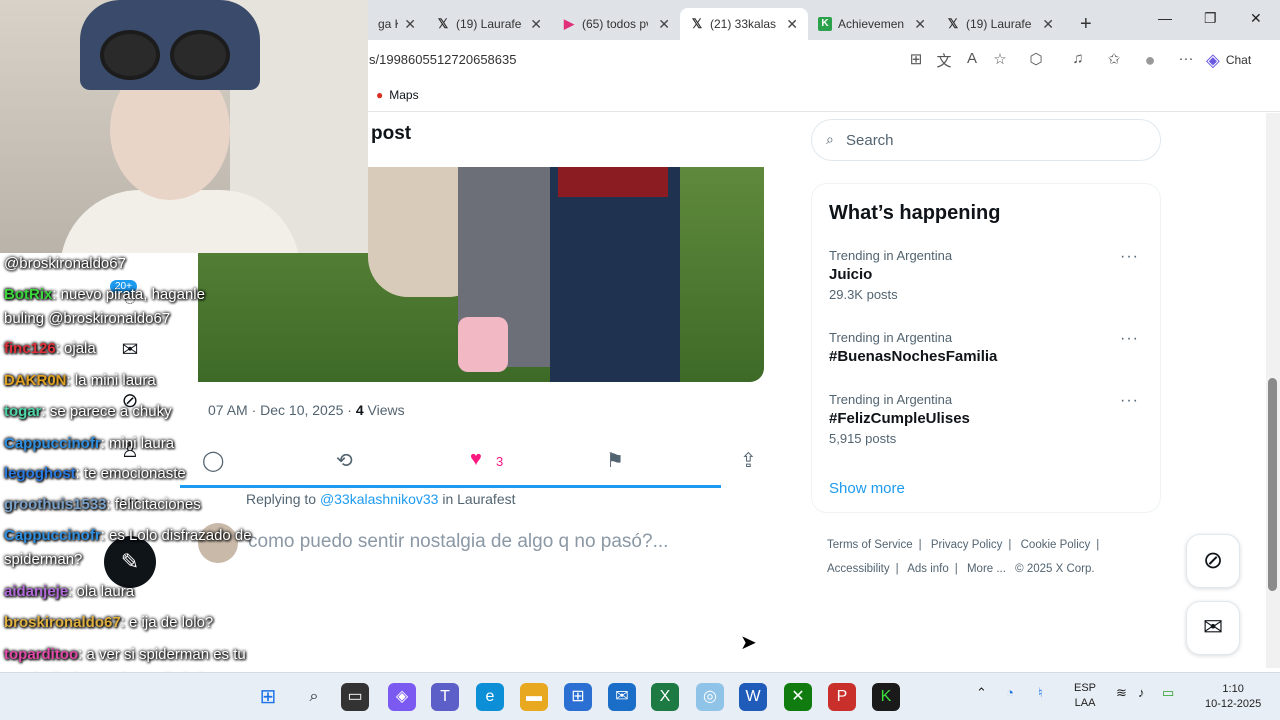  Describe the element at coordinates (842, 697) in the screenshot. I see `pdf-icon: P` at that location.